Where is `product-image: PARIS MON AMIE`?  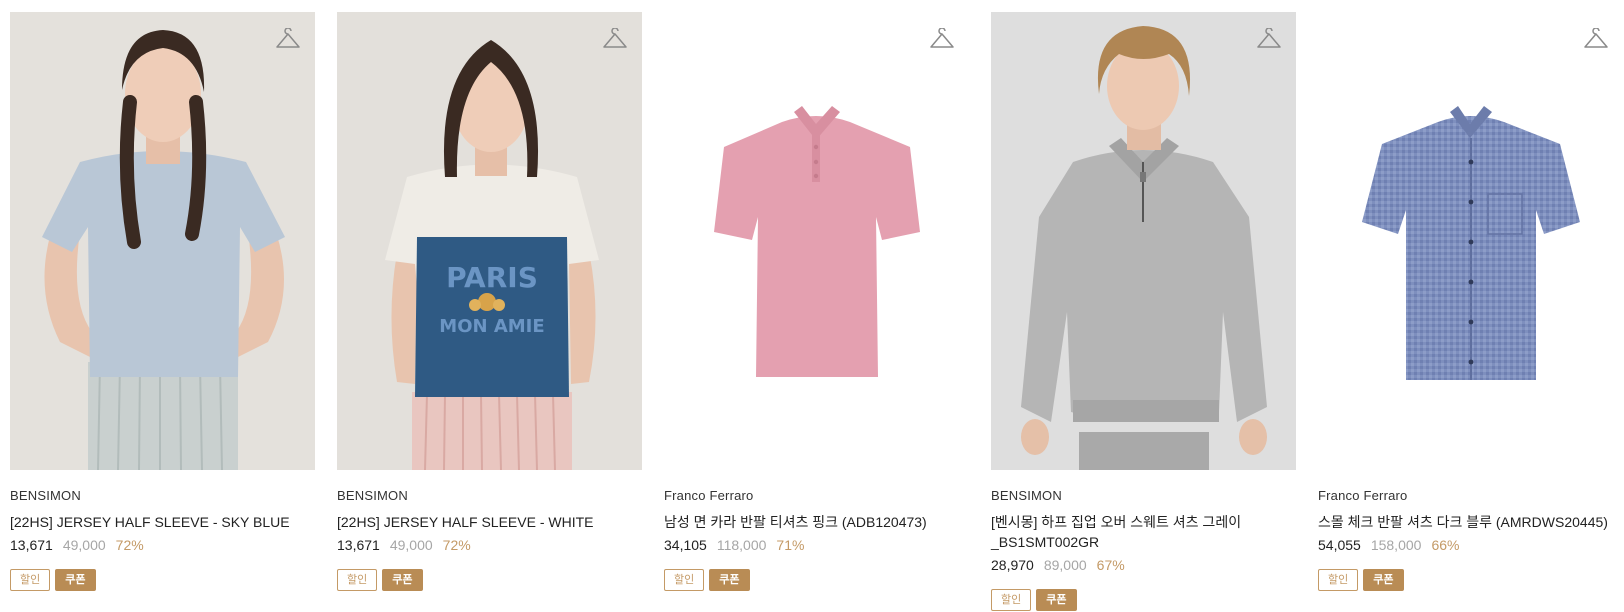 product-image: PARIS MON AMIE is located at coordinates (489, 241).